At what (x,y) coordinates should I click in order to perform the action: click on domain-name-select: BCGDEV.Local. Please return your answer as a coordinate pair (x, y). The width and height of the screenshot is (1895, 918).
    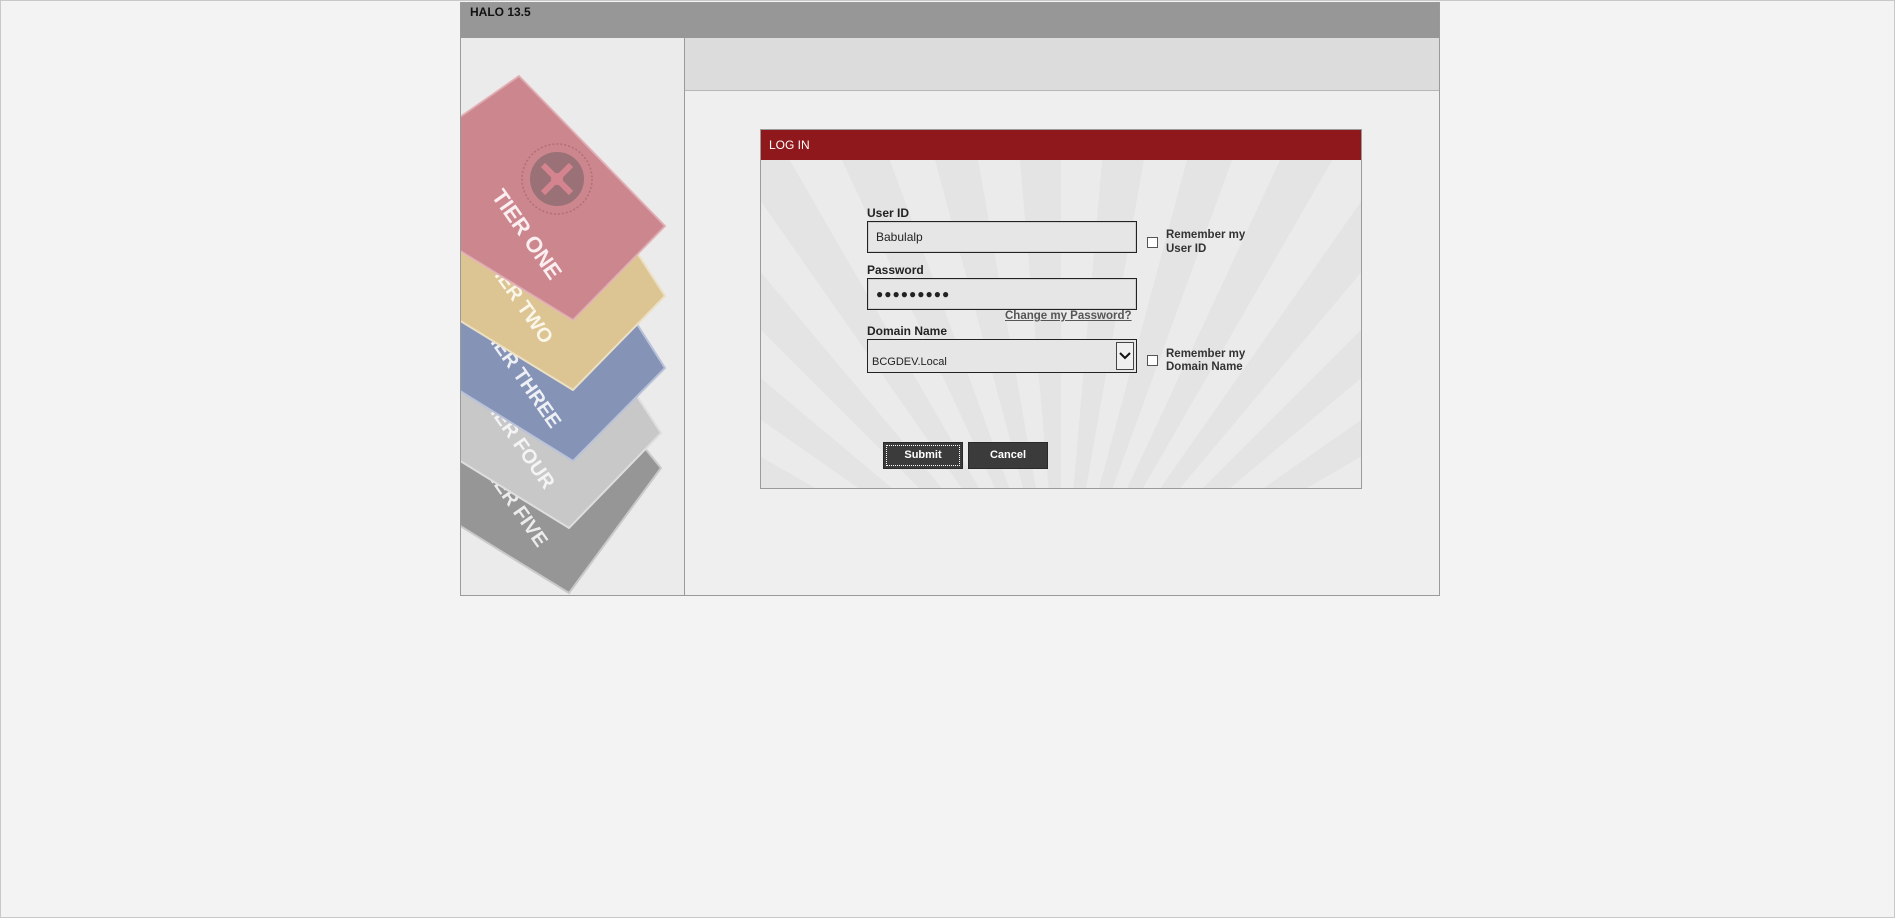
    Looking at the image, I should click on (1002, 356).